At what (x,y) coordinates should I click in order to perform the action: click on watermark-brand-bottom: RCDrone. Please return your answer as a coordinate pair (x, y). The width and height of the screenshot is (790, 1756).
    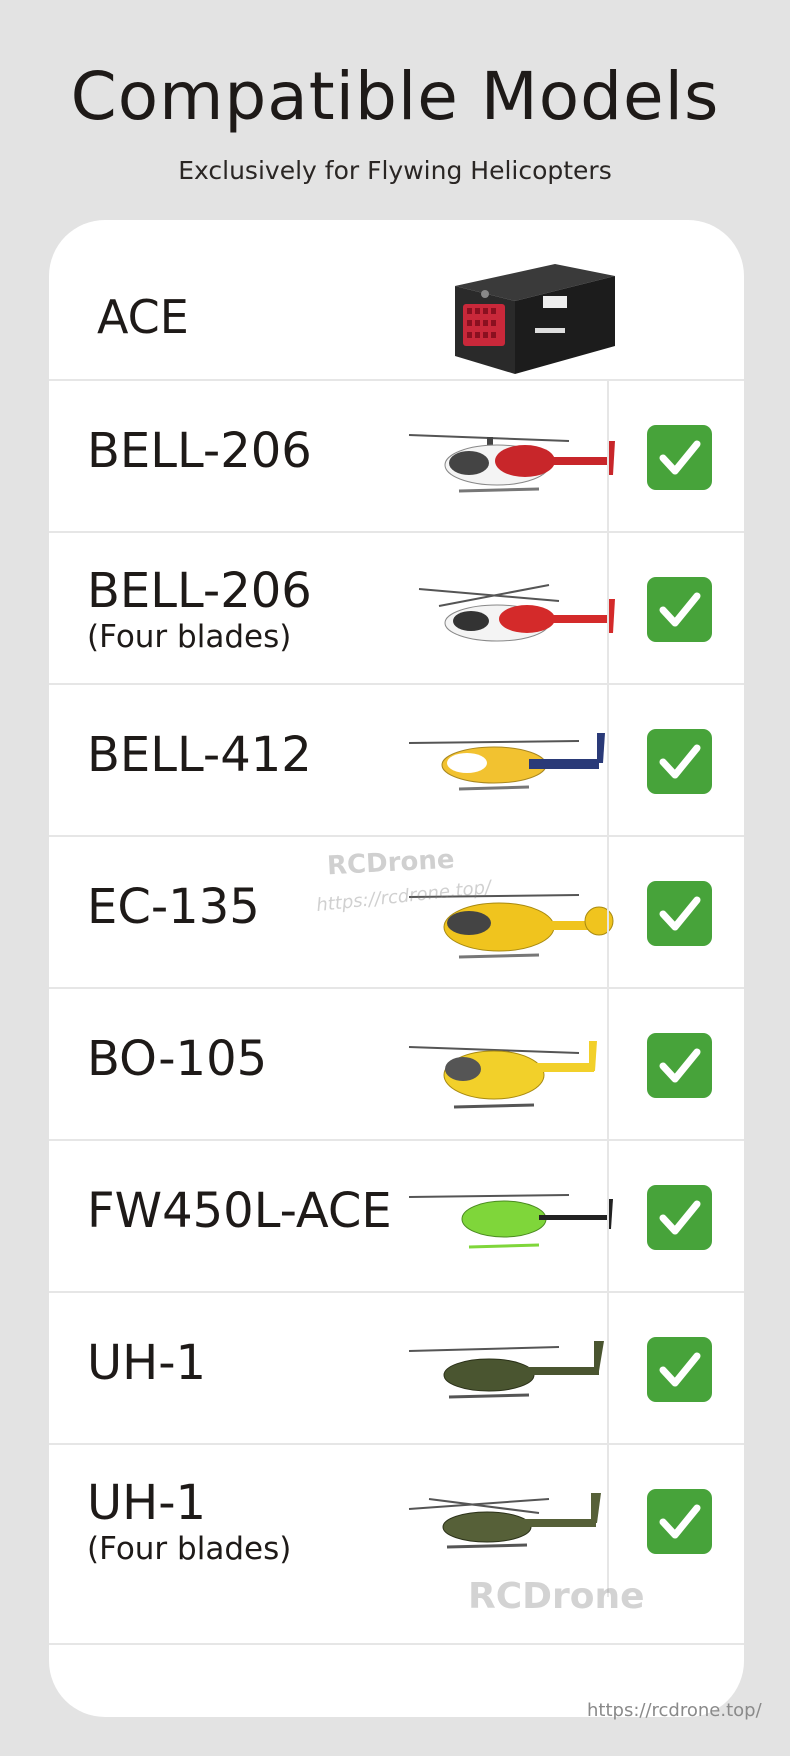
    Looking at the image, I should click on (556, 1596).